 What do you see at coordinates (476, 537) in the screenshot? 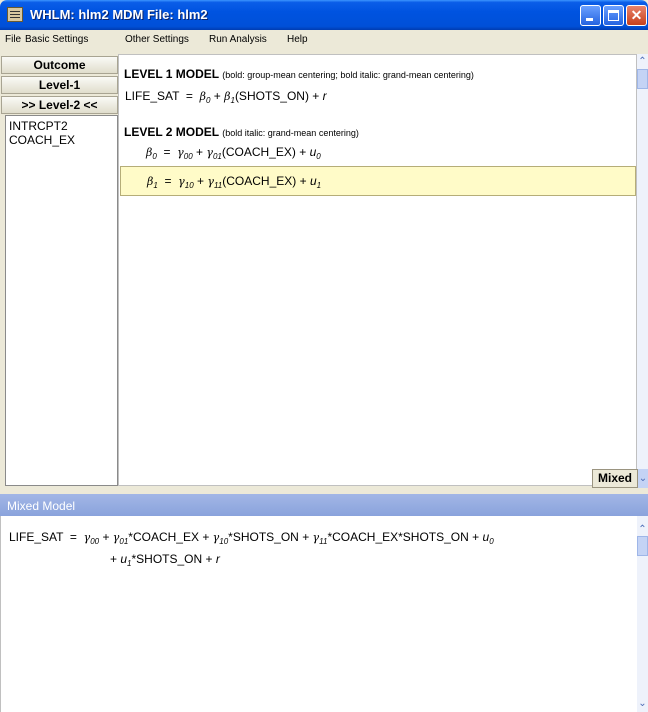
I see `mixed-plus4: +` at bounding box center [476, 537].